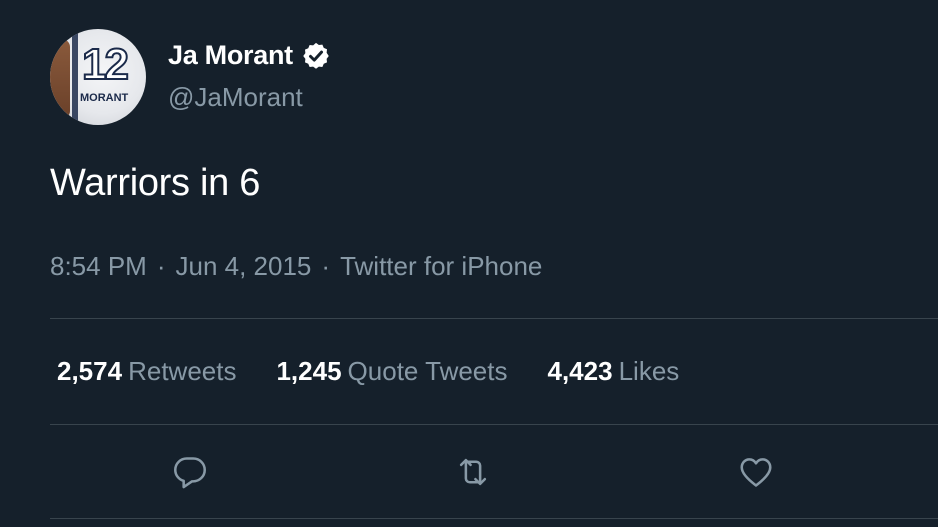  I want to click on retweets-stat: 2,574 Retweets, so click(146, 371).